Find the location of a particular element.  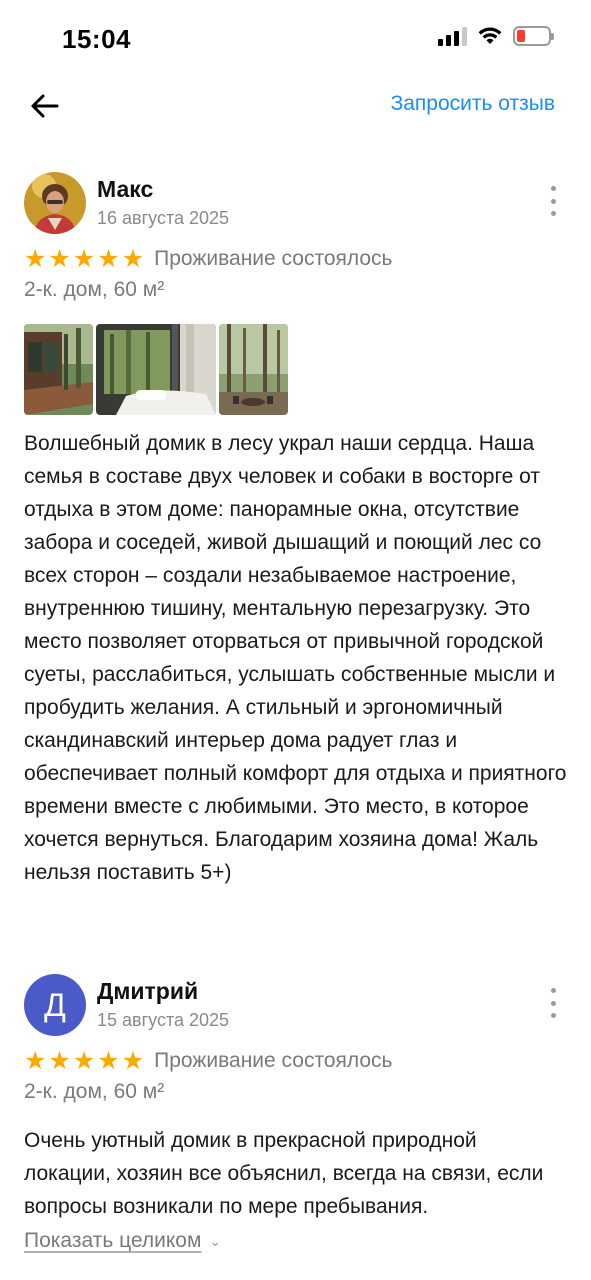

chevron-down-icon: ⌄ is located at coordinates (215, 1240).